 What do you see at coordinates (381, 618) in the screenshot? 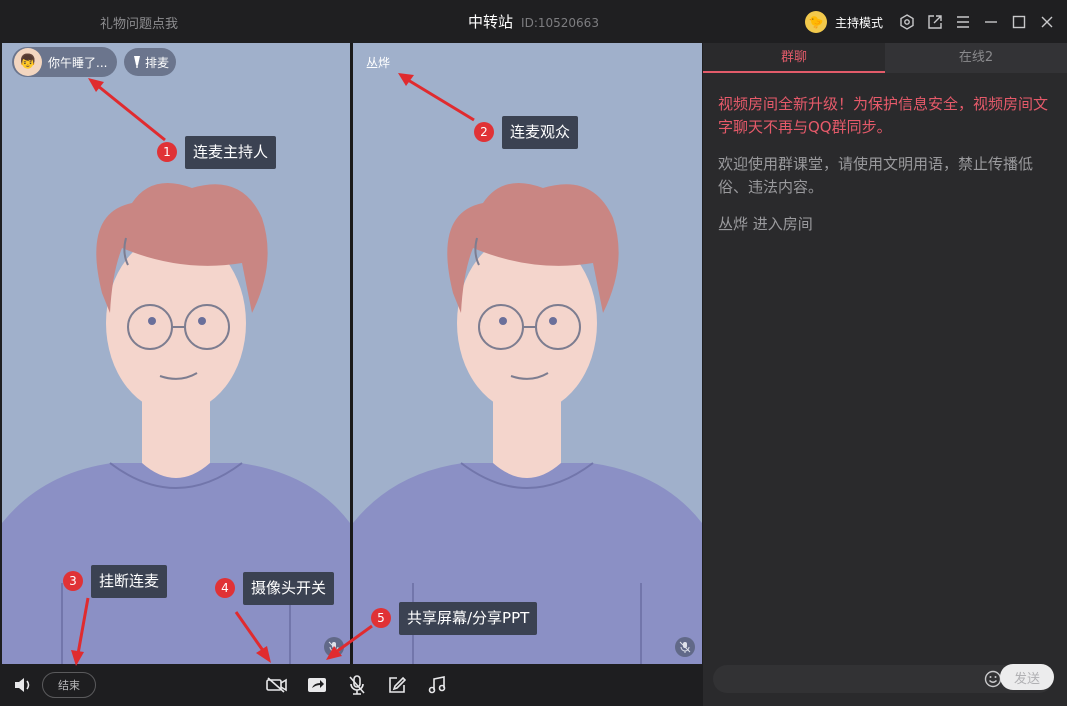
I see `annotation-badge: 5` at bounding box center [381, 618].